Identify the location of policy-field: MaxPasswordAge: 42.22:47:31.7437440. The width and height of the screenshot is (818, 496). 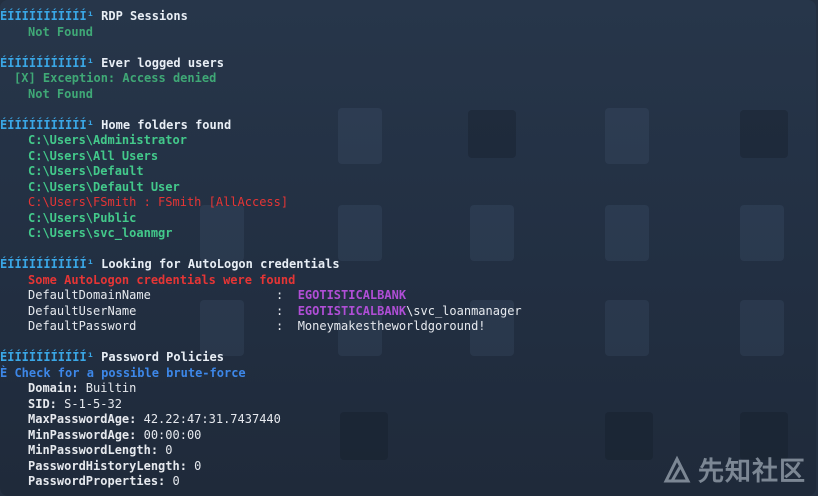
(408, 420).